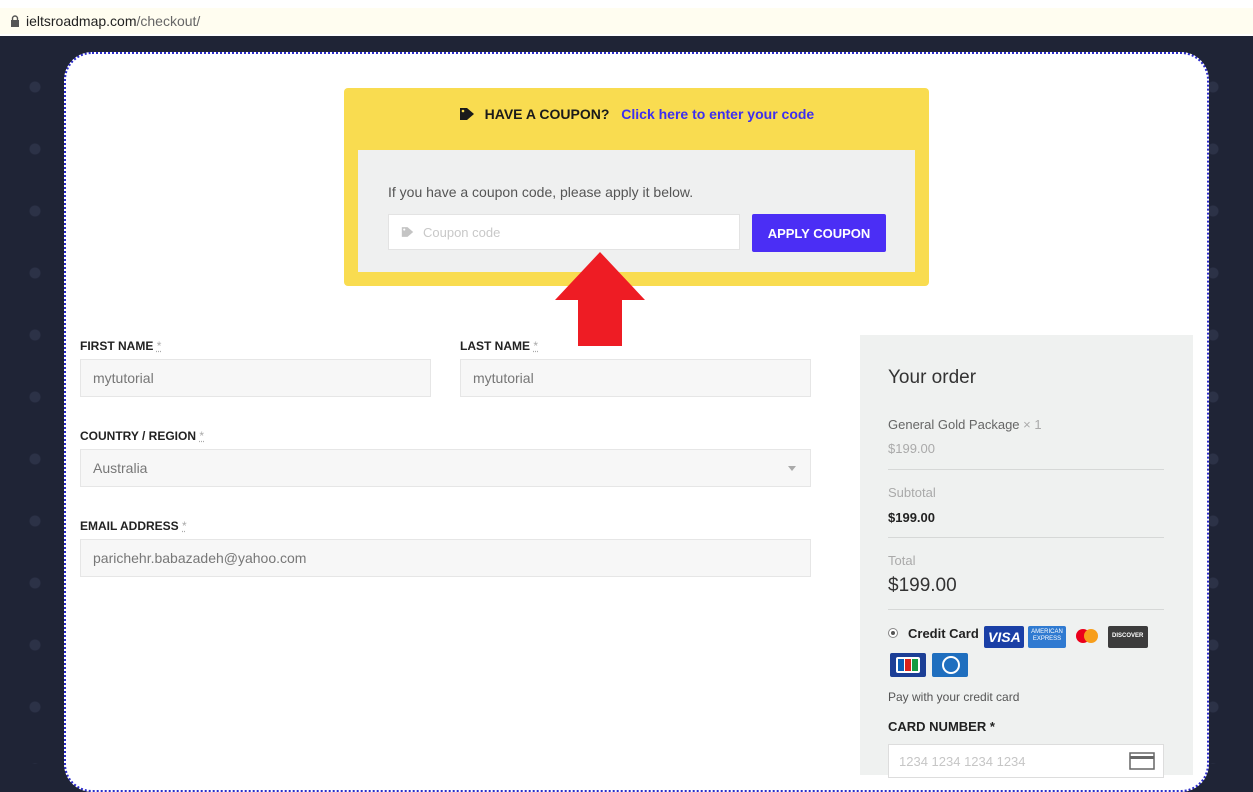  What do you see at coordinates (1047, 637) in the screenshot?
I see `amex-logo: AMERICAN EXPRESS` at bounding box center [1047, 637].